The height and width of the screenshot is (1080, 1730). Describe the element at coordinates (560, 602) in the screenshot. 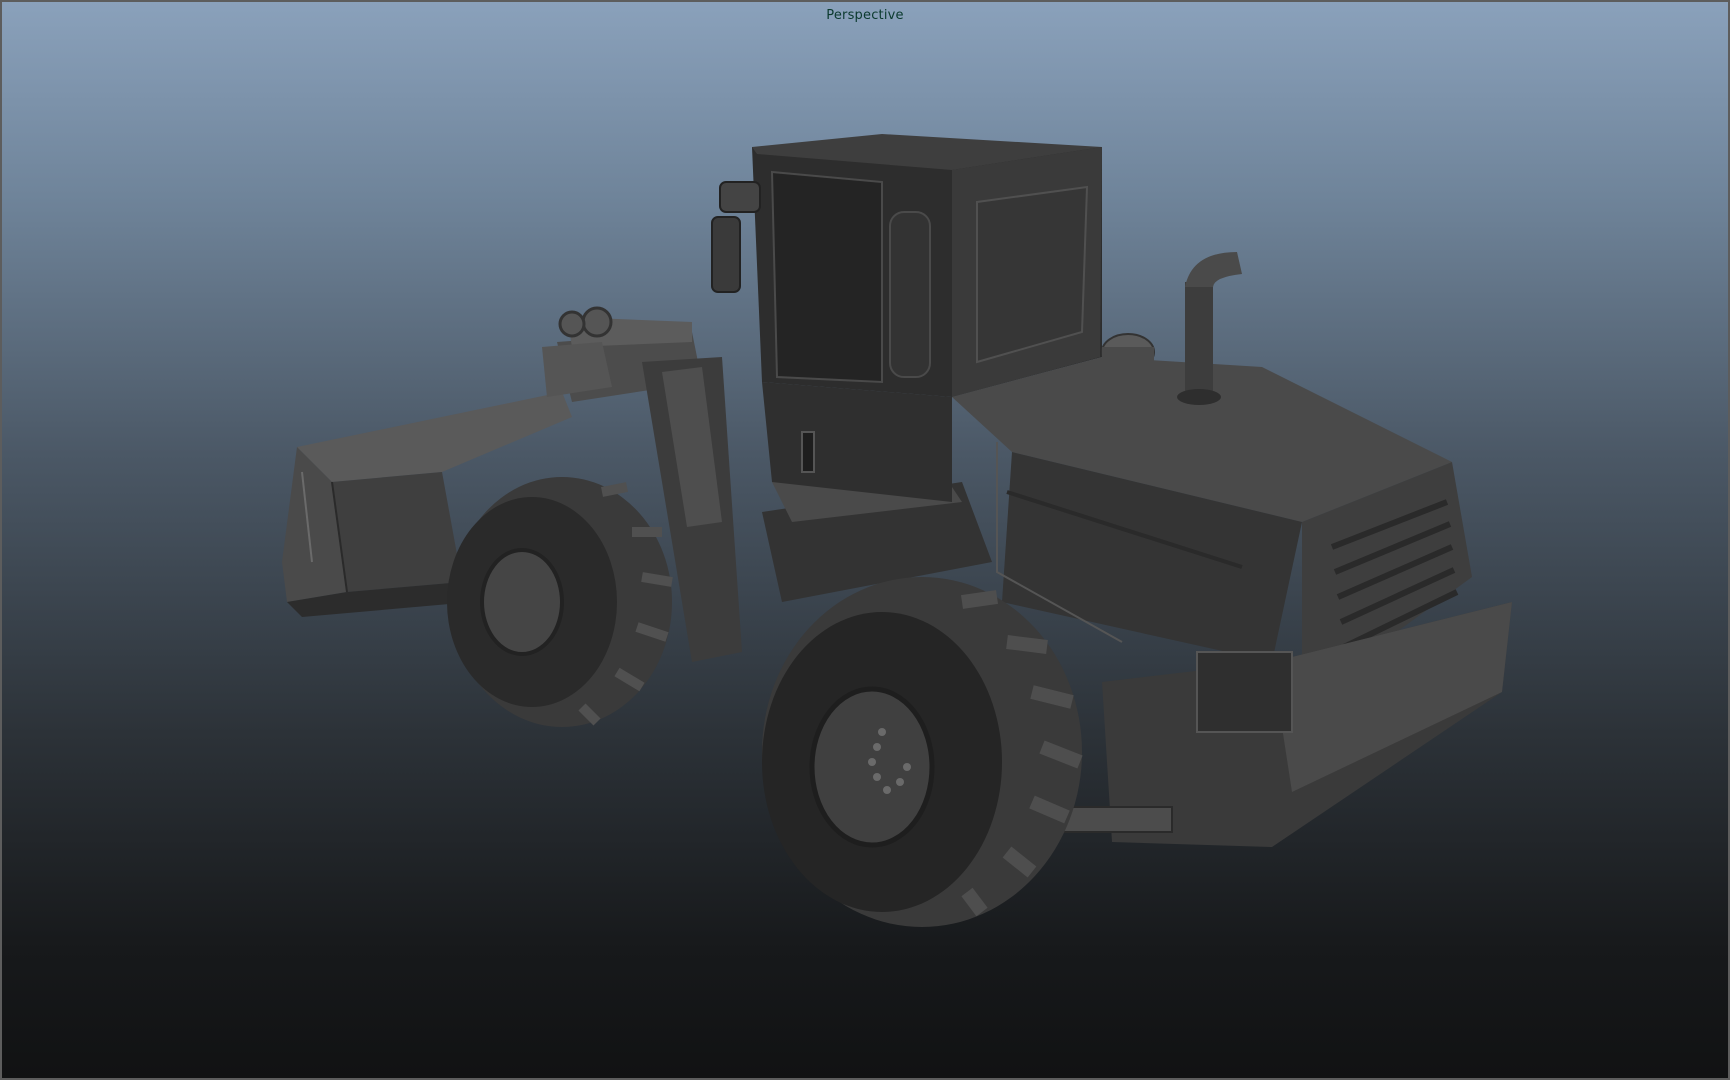

I see `rear-wheel` at that location.